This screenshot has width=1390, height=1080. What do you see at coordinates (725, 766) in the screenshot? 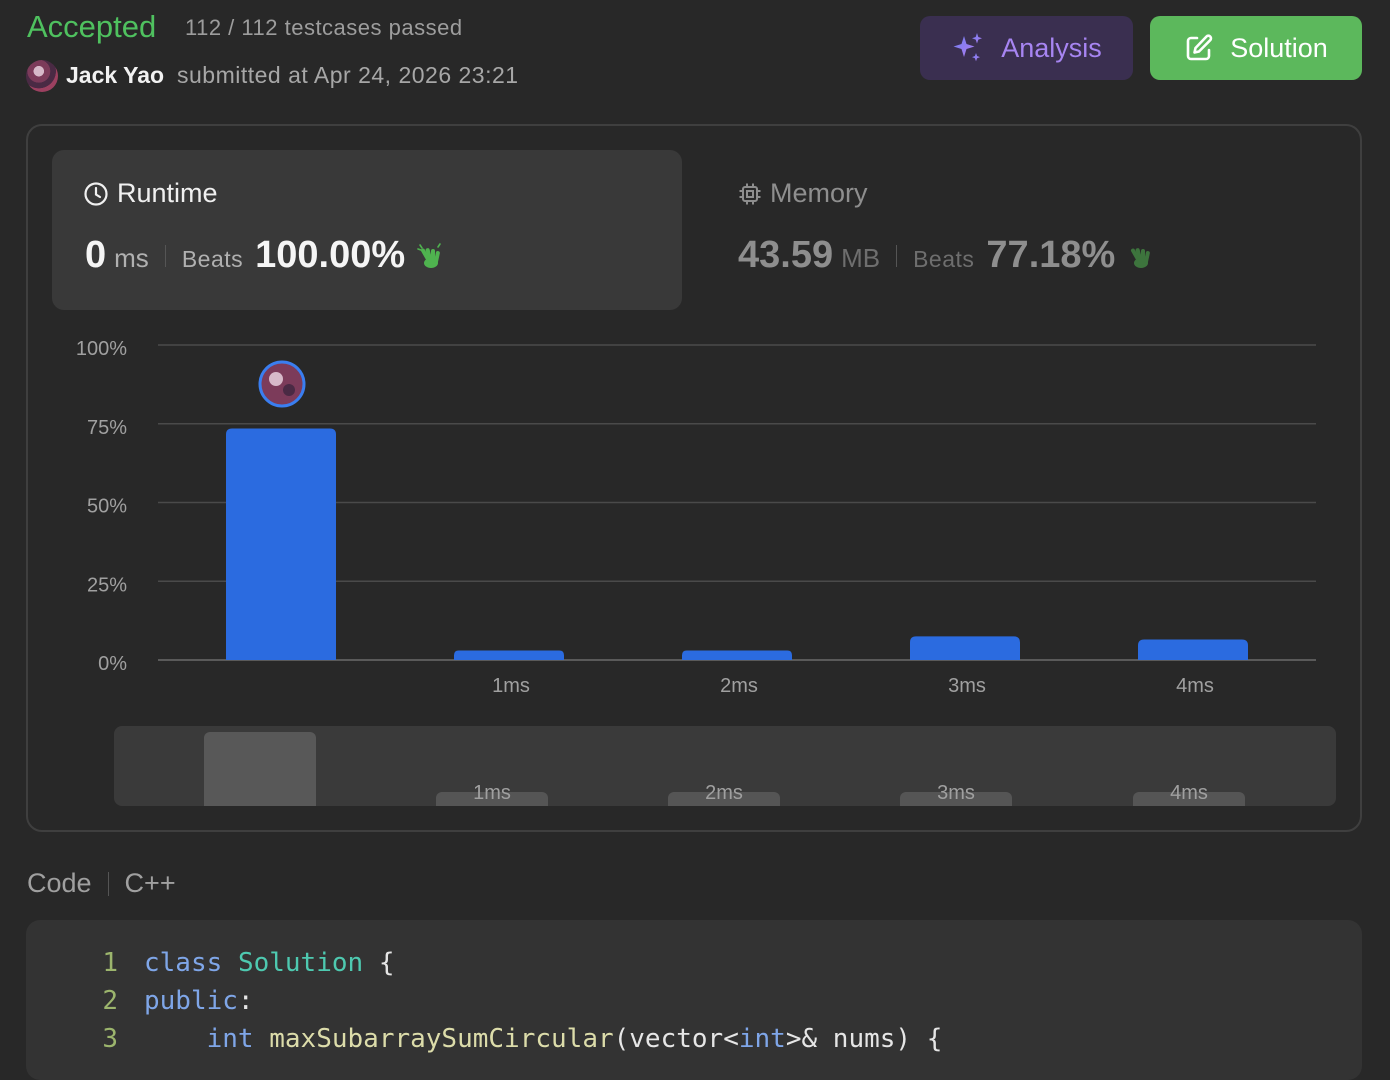
I see `chart-range-slider: 1ms 2ms 3ms 4ms` at bounding box center [725, 766].